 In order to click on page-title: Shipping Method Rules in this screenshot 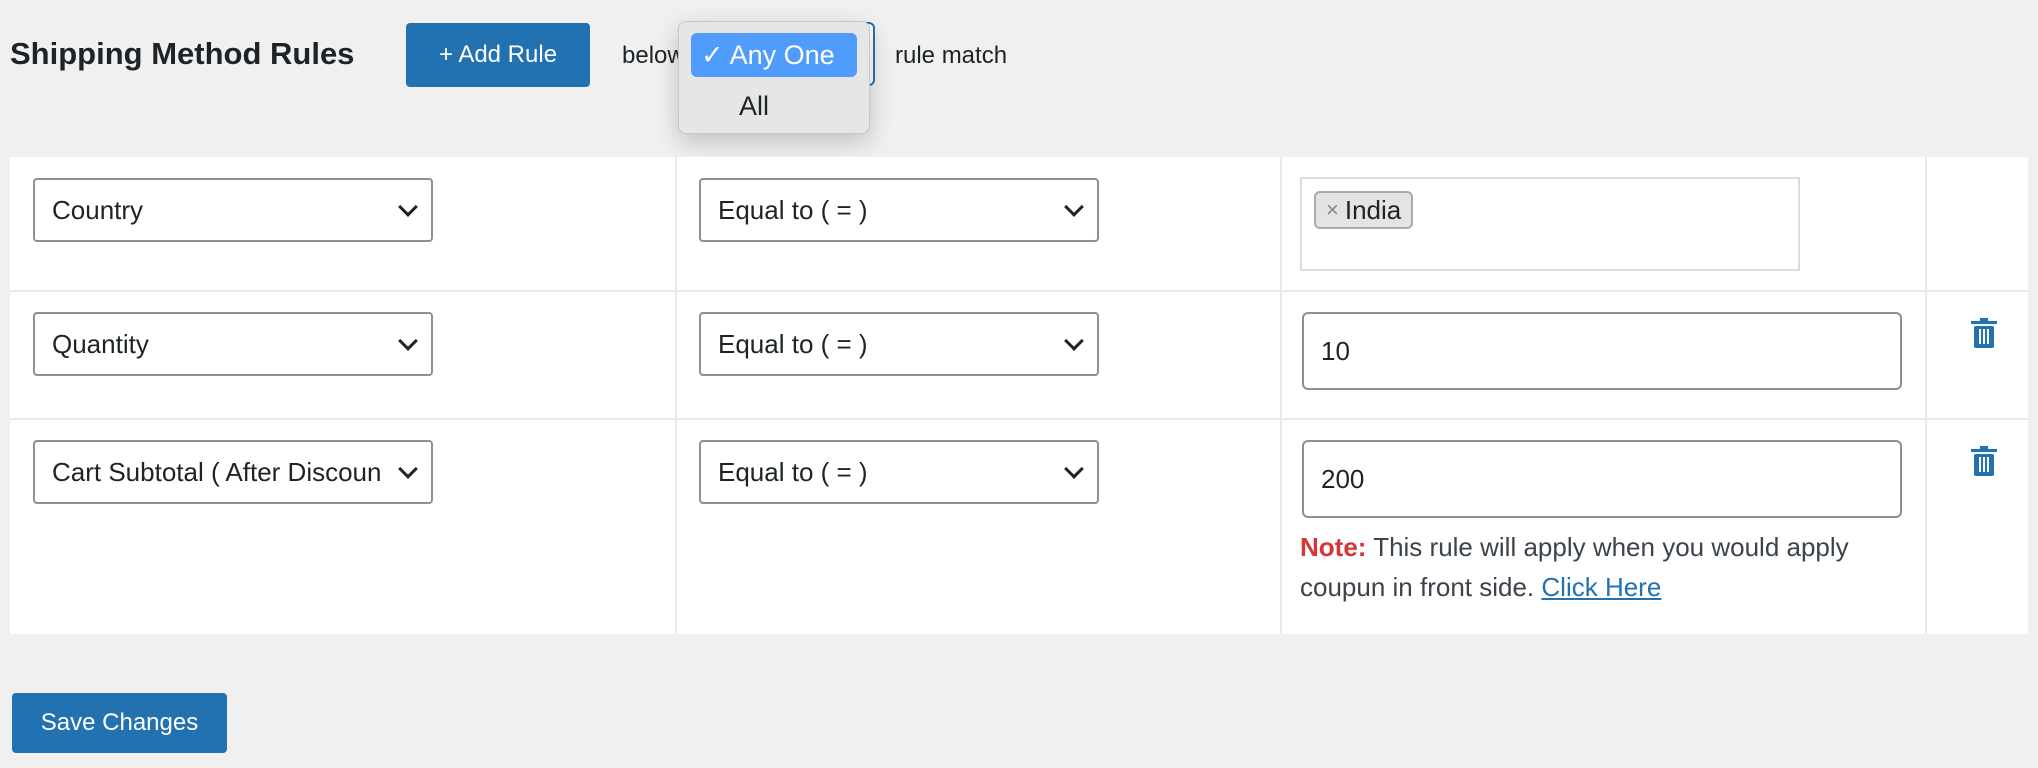, I will do `click(182, 53)`.